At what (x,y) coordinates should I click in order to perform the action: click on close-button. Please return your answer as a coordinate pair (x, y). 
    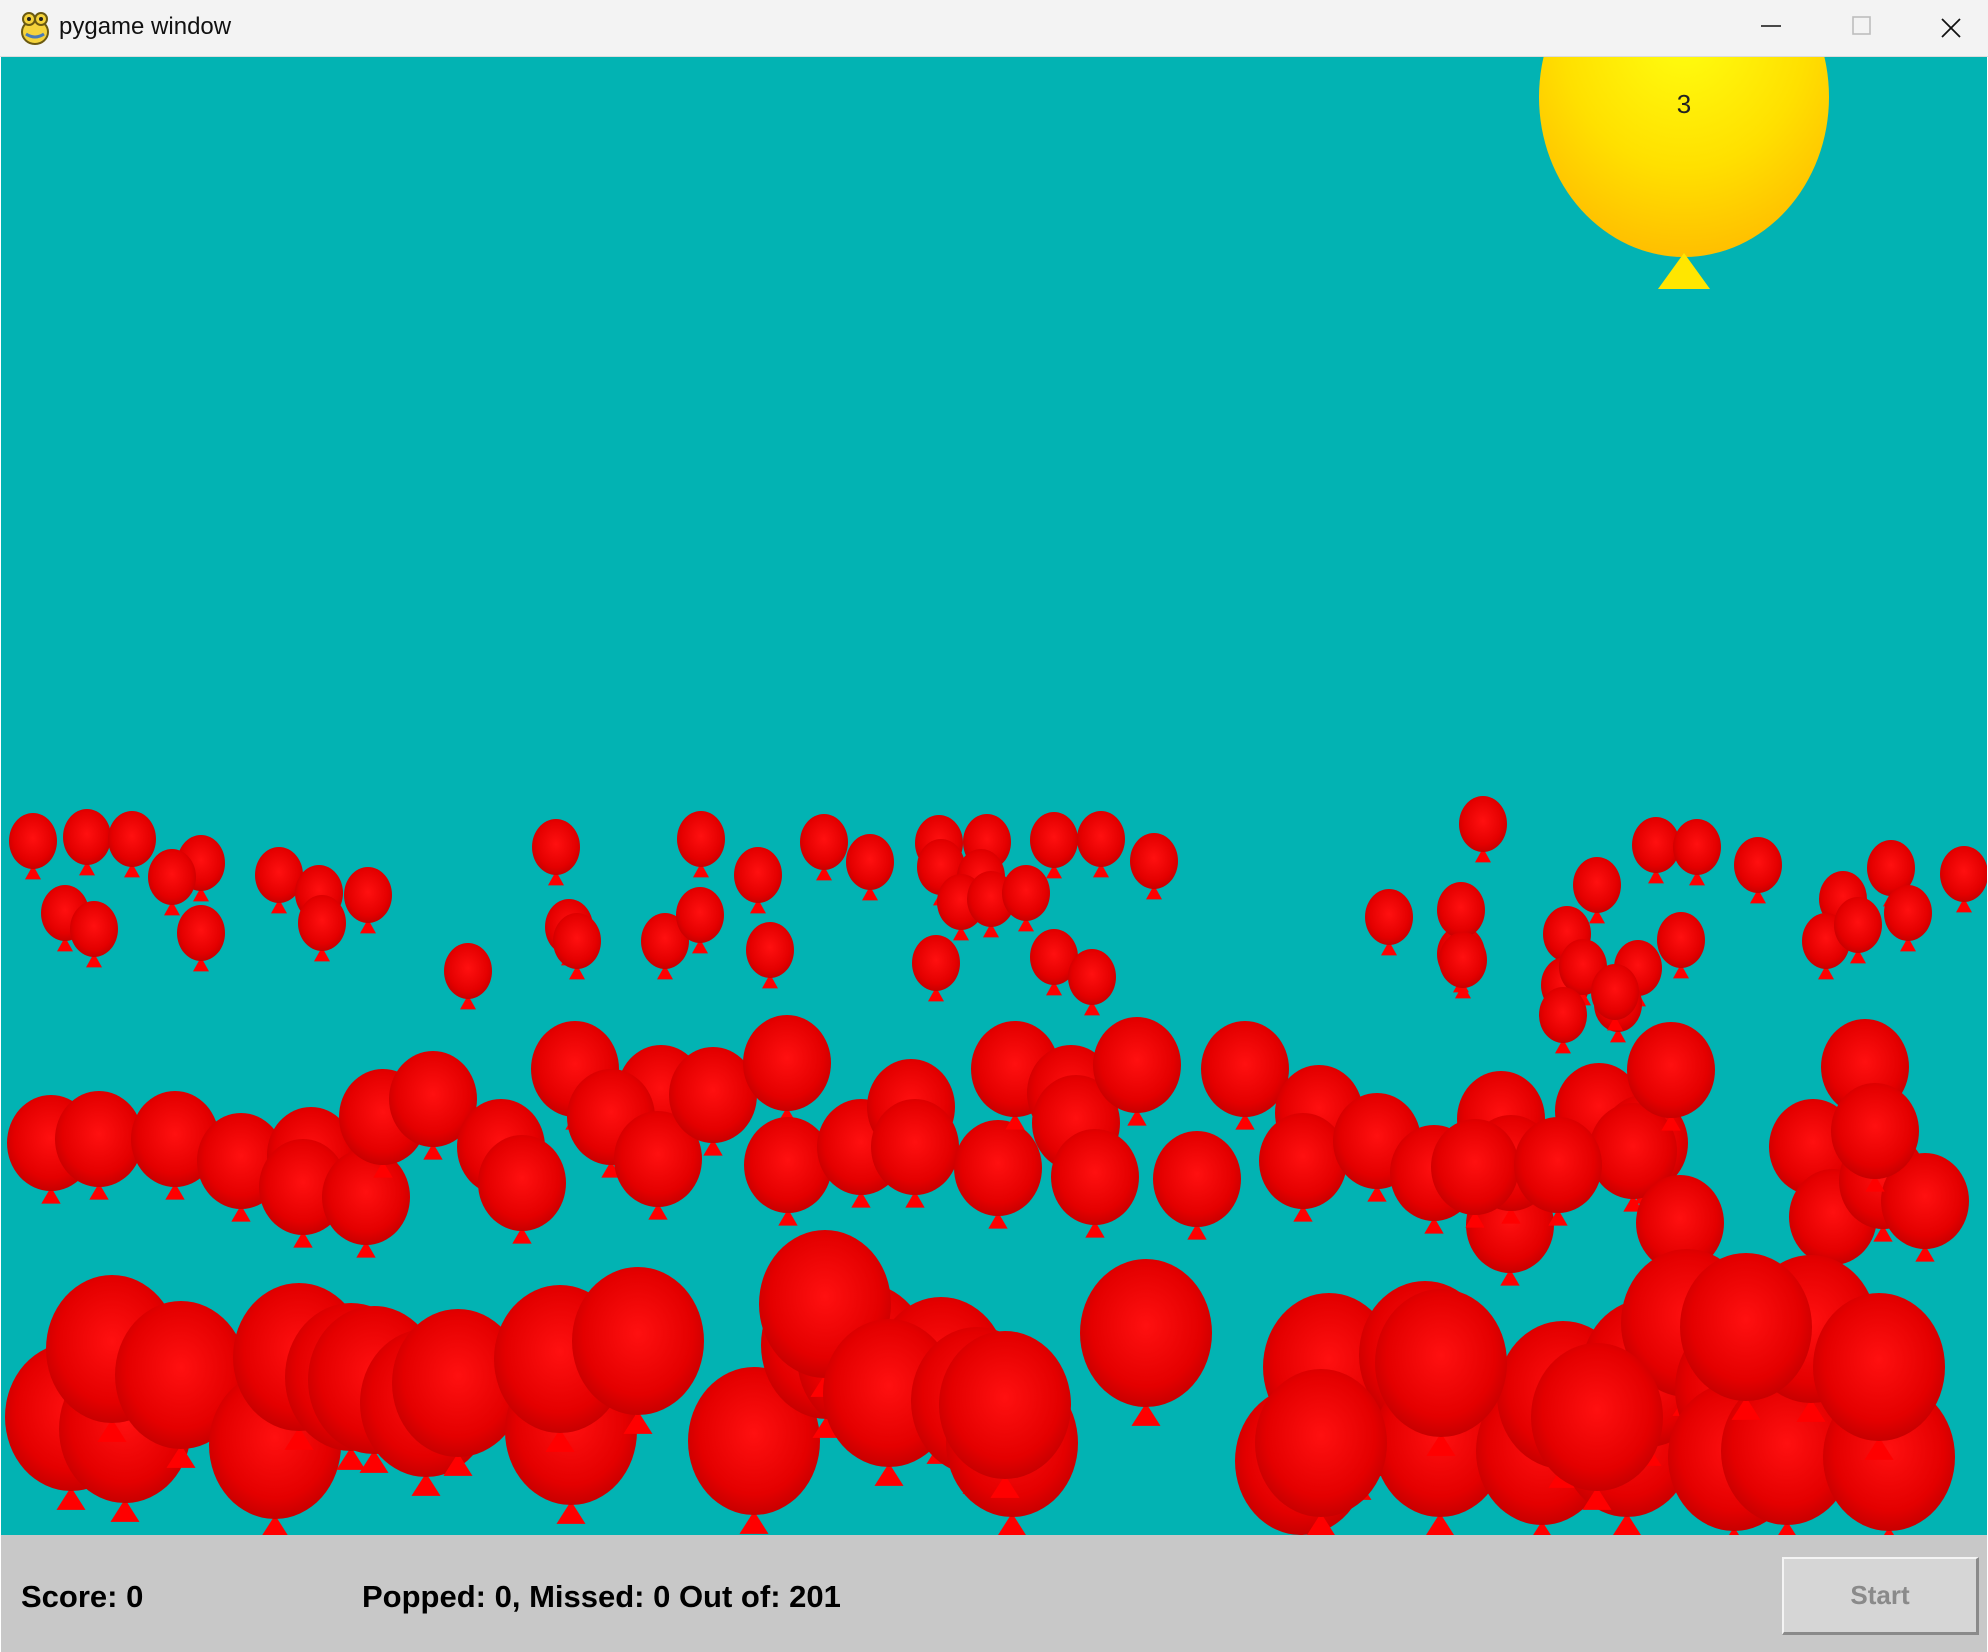
    Looking at the image, I should click on (1947, 28).